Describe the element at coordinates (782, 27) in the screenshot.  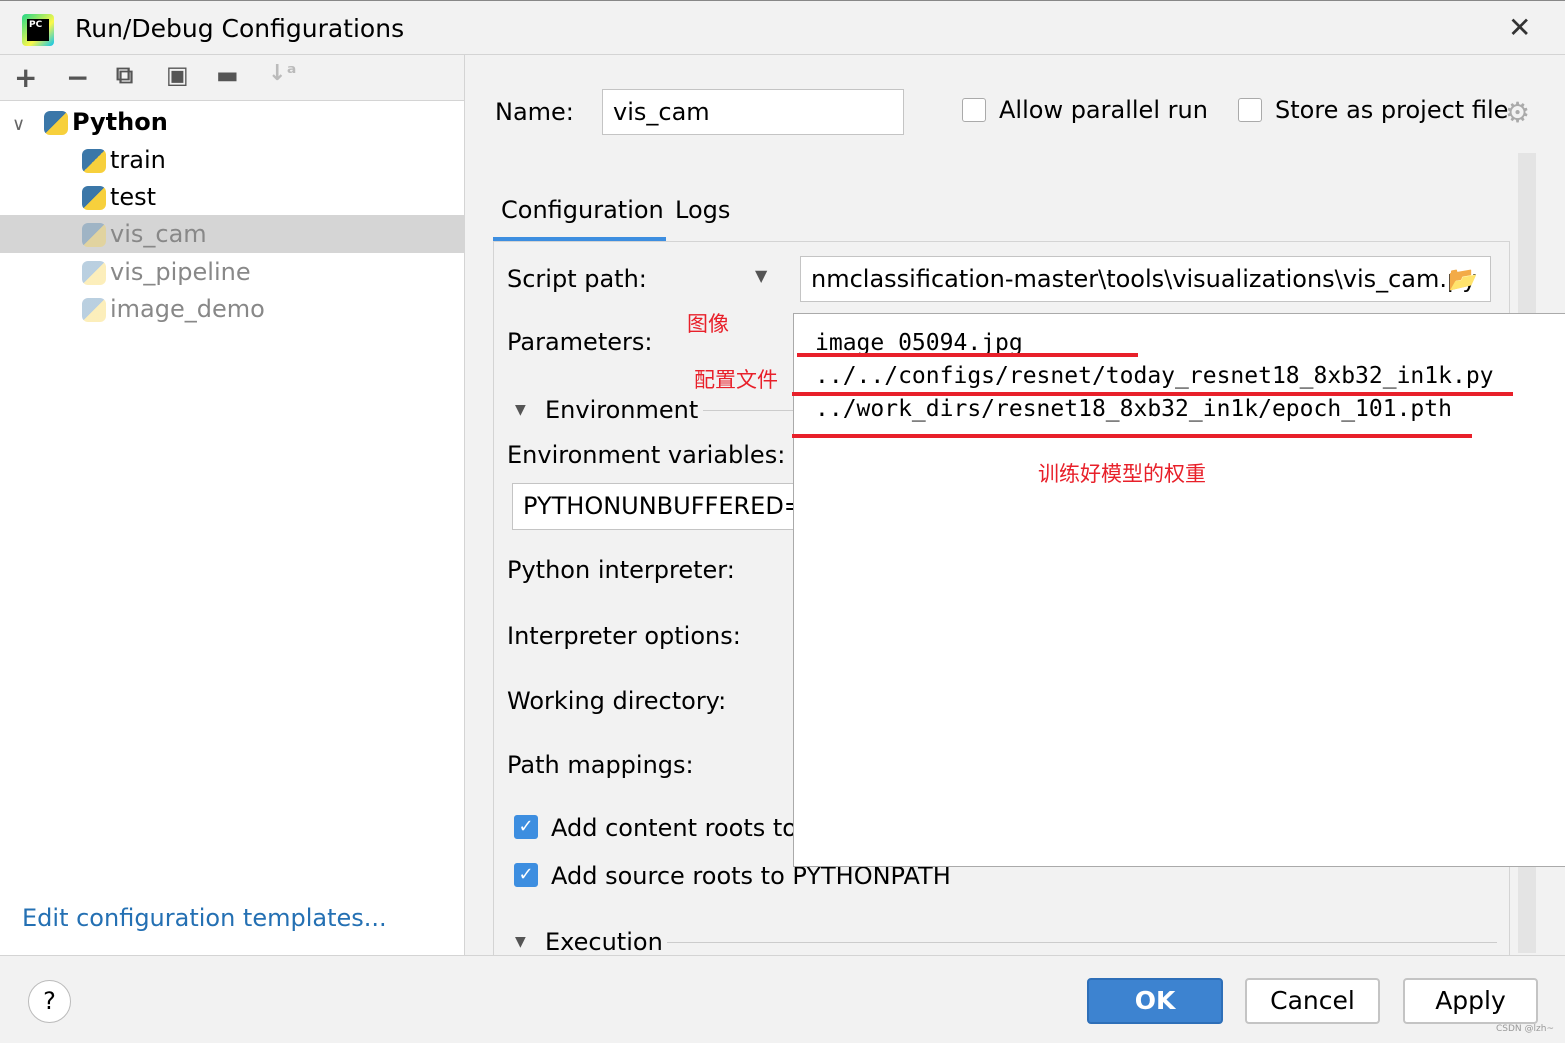
I see `title-bar: PC Run/Debug Configurations ✕` at that location.